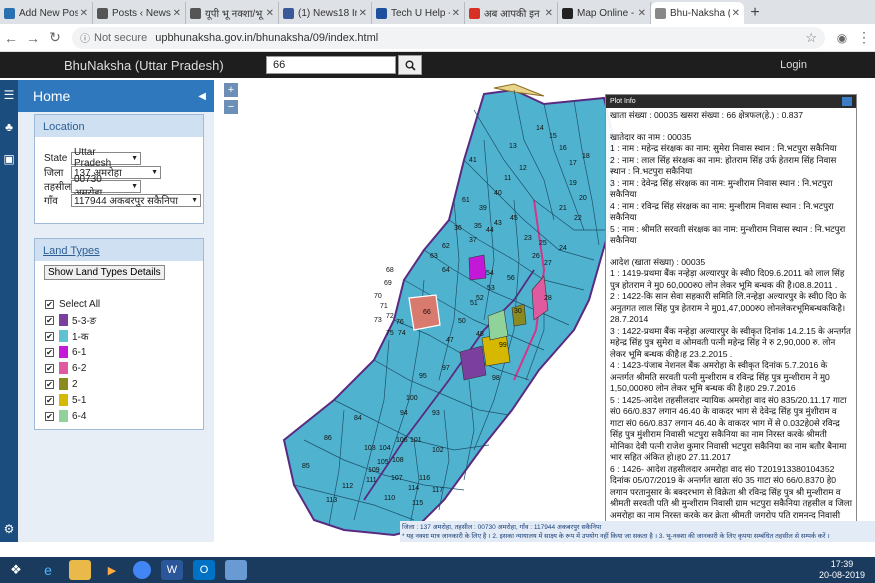 This screenshot has height=583, width=875. What do you see at coordinates (16, 570) in the screenshot?
I see `windows-start-icon: ❖` at bounding box center [16, 570].